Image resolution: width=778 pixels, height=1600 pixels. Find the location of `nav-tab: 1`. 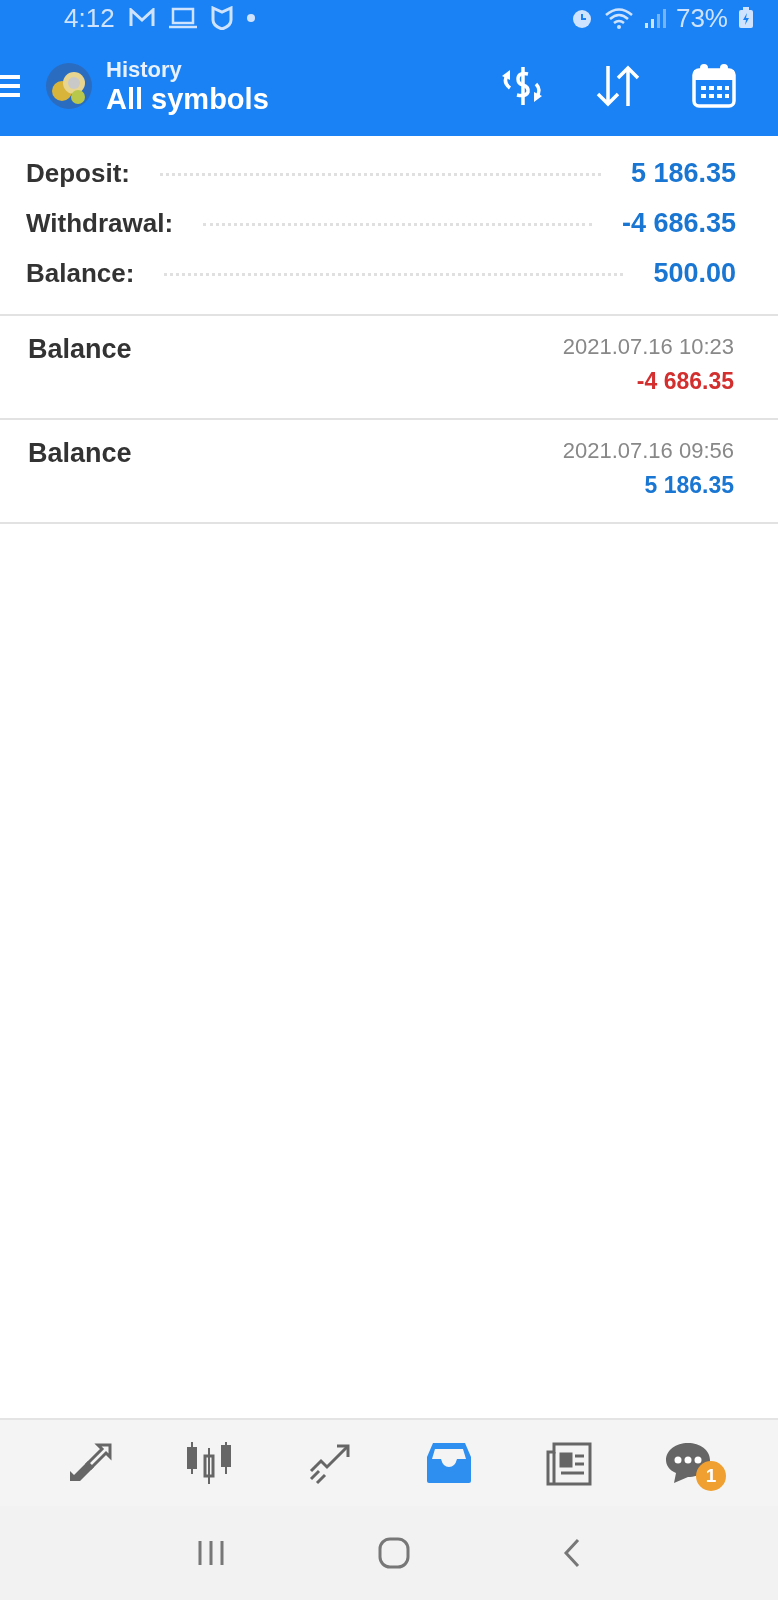

nav-tab: 1 is located at coordinates (688, 1463).